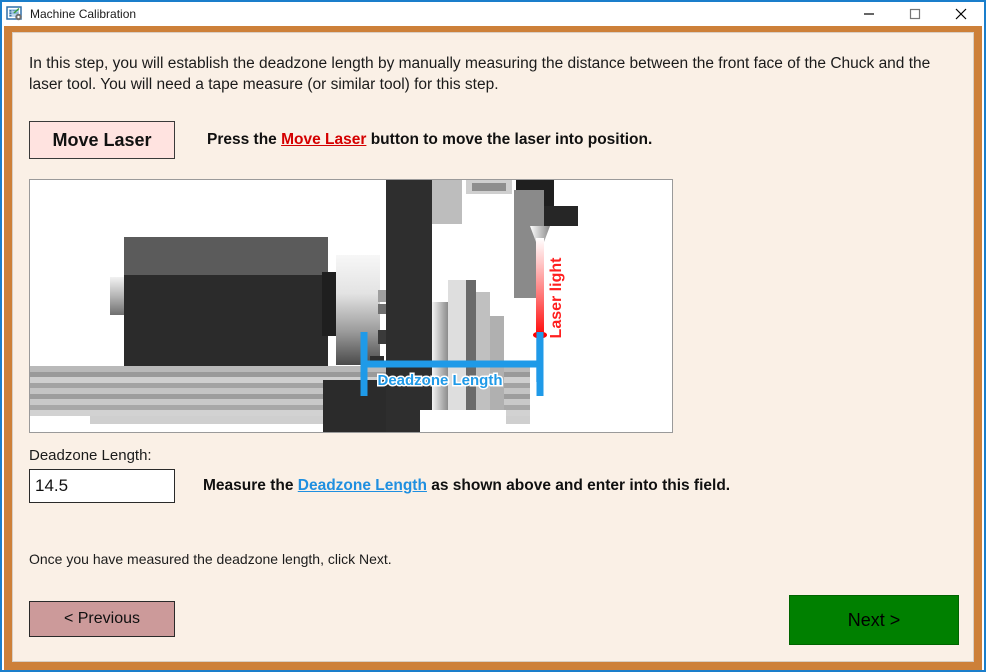  Describe the element at coordinates (83, 14) in the screenshot. I see `window-title: Machine Calibration` at that location.